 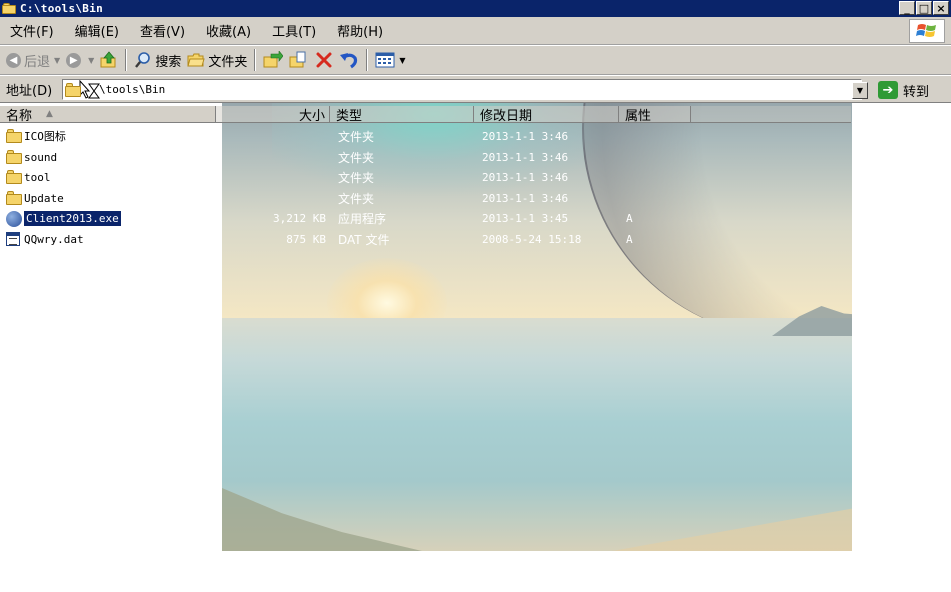 What do you see at coordinates (364, 239) in the screenshot?
I see `file-type: DAT 文件` at bounding box center [364, 239].